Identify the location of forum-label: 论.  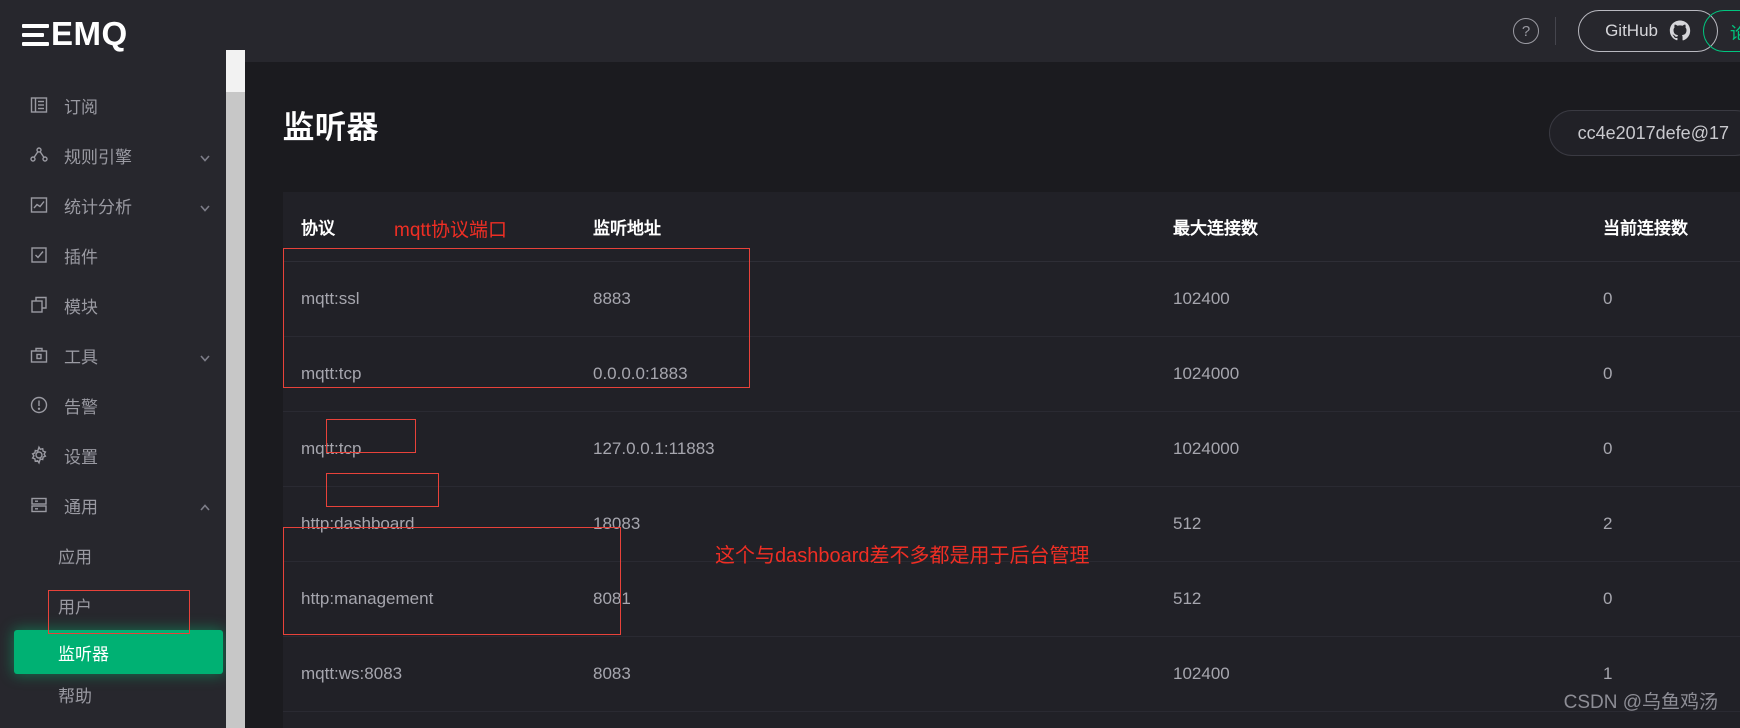
(1735, 33).